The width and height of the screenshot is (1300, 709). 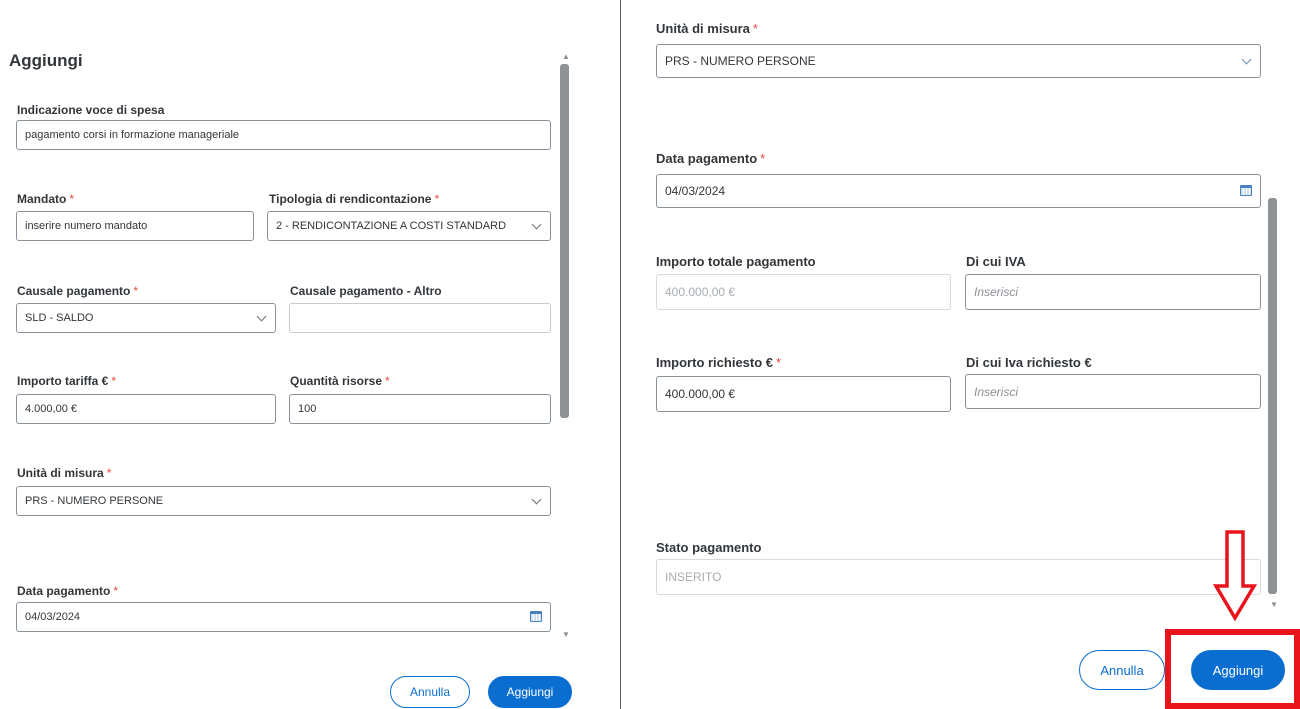 I want to click on arrow-down-icon, so click(x=1235, y=576).